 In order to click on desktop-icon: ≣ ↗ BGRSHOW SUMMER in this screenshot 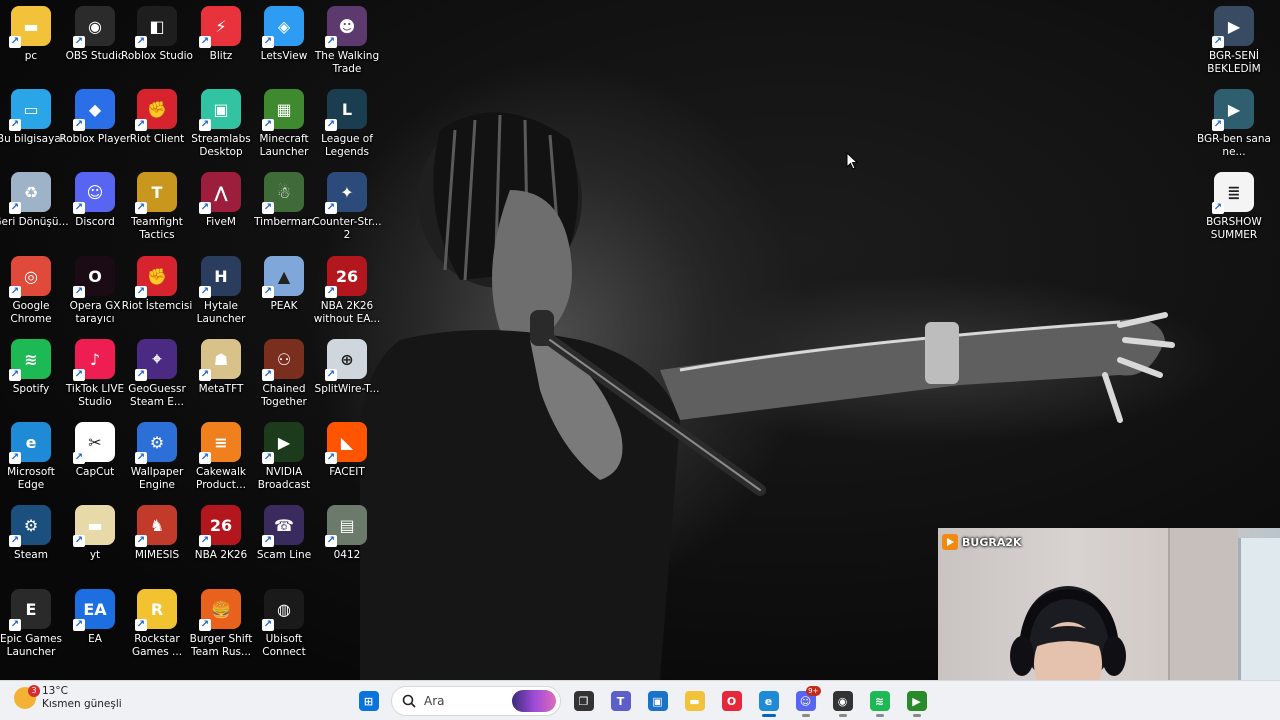, I will do `click(1234, 207)`.